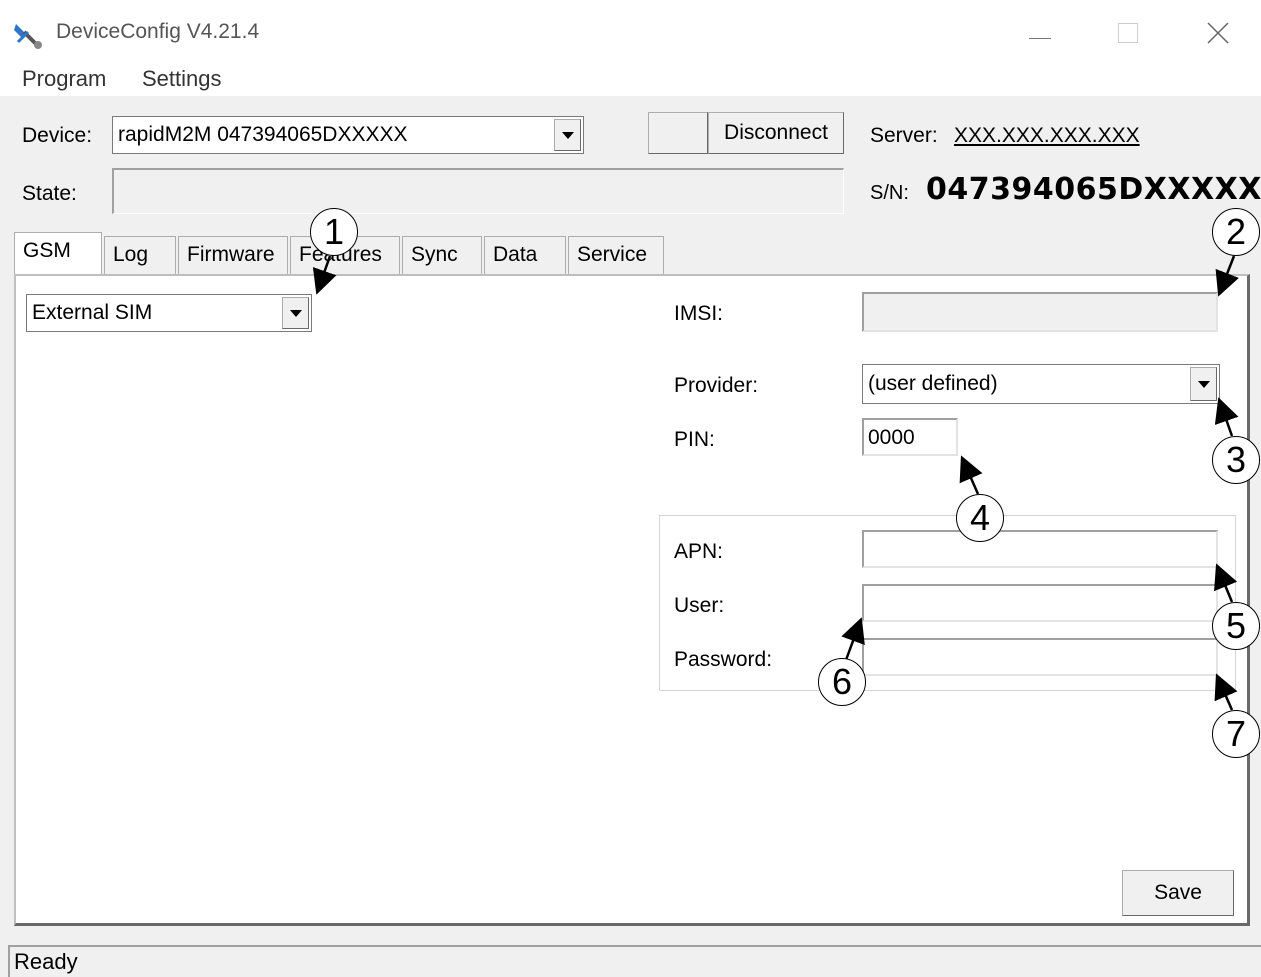 The height and width of the screenshot is (977, 1261). Describe the element at coordinates (980, 518) in the screenshot. I see `callout-4: 4` at that location.